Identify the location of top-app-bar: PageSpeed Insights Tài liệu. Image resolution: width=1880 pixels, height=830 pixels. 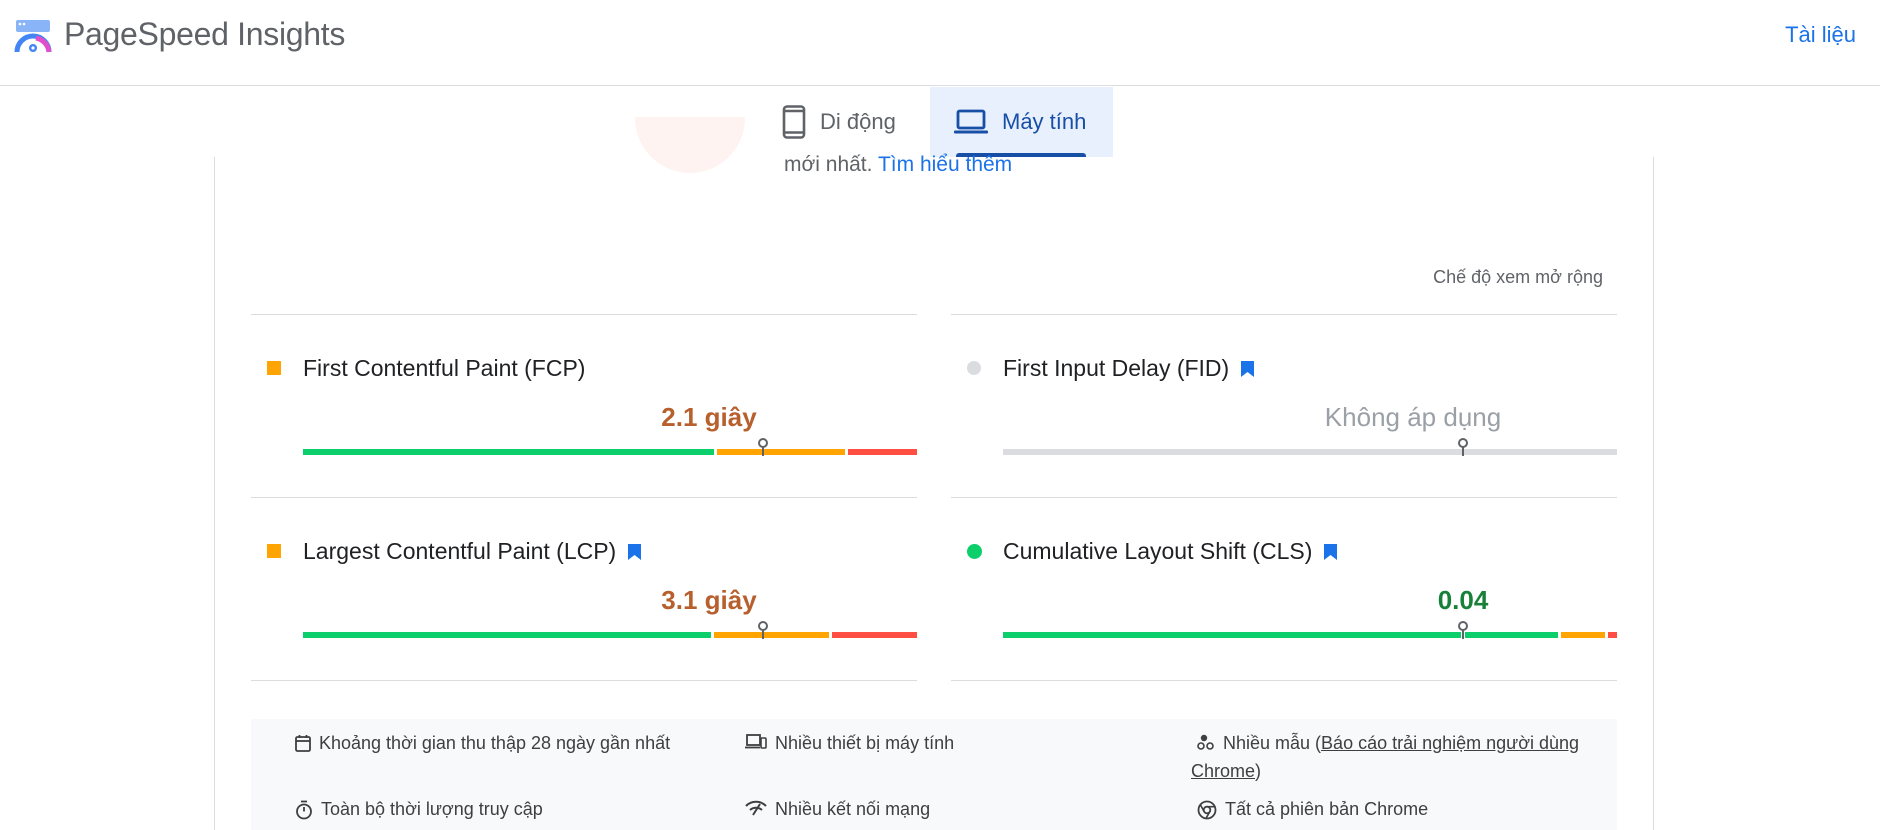
(940, 43).